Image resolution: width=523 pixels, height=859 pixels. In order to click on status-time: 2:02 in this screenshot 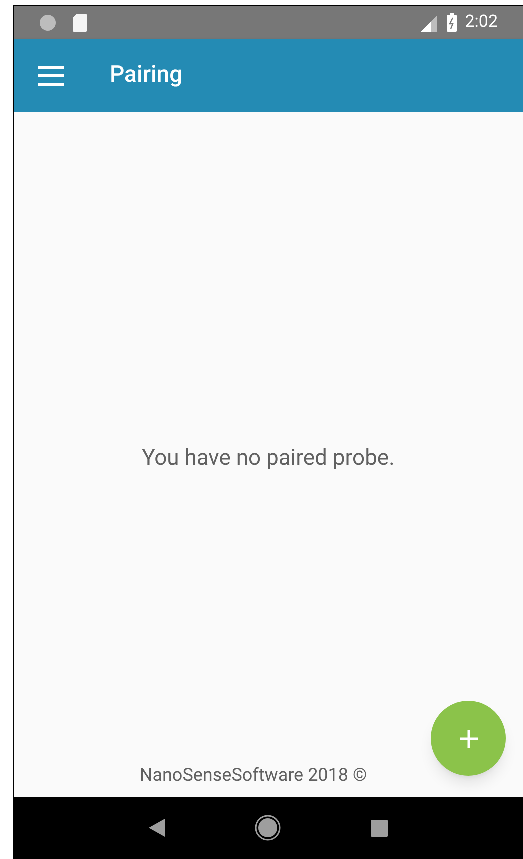, I will do `click(481, 22)`.